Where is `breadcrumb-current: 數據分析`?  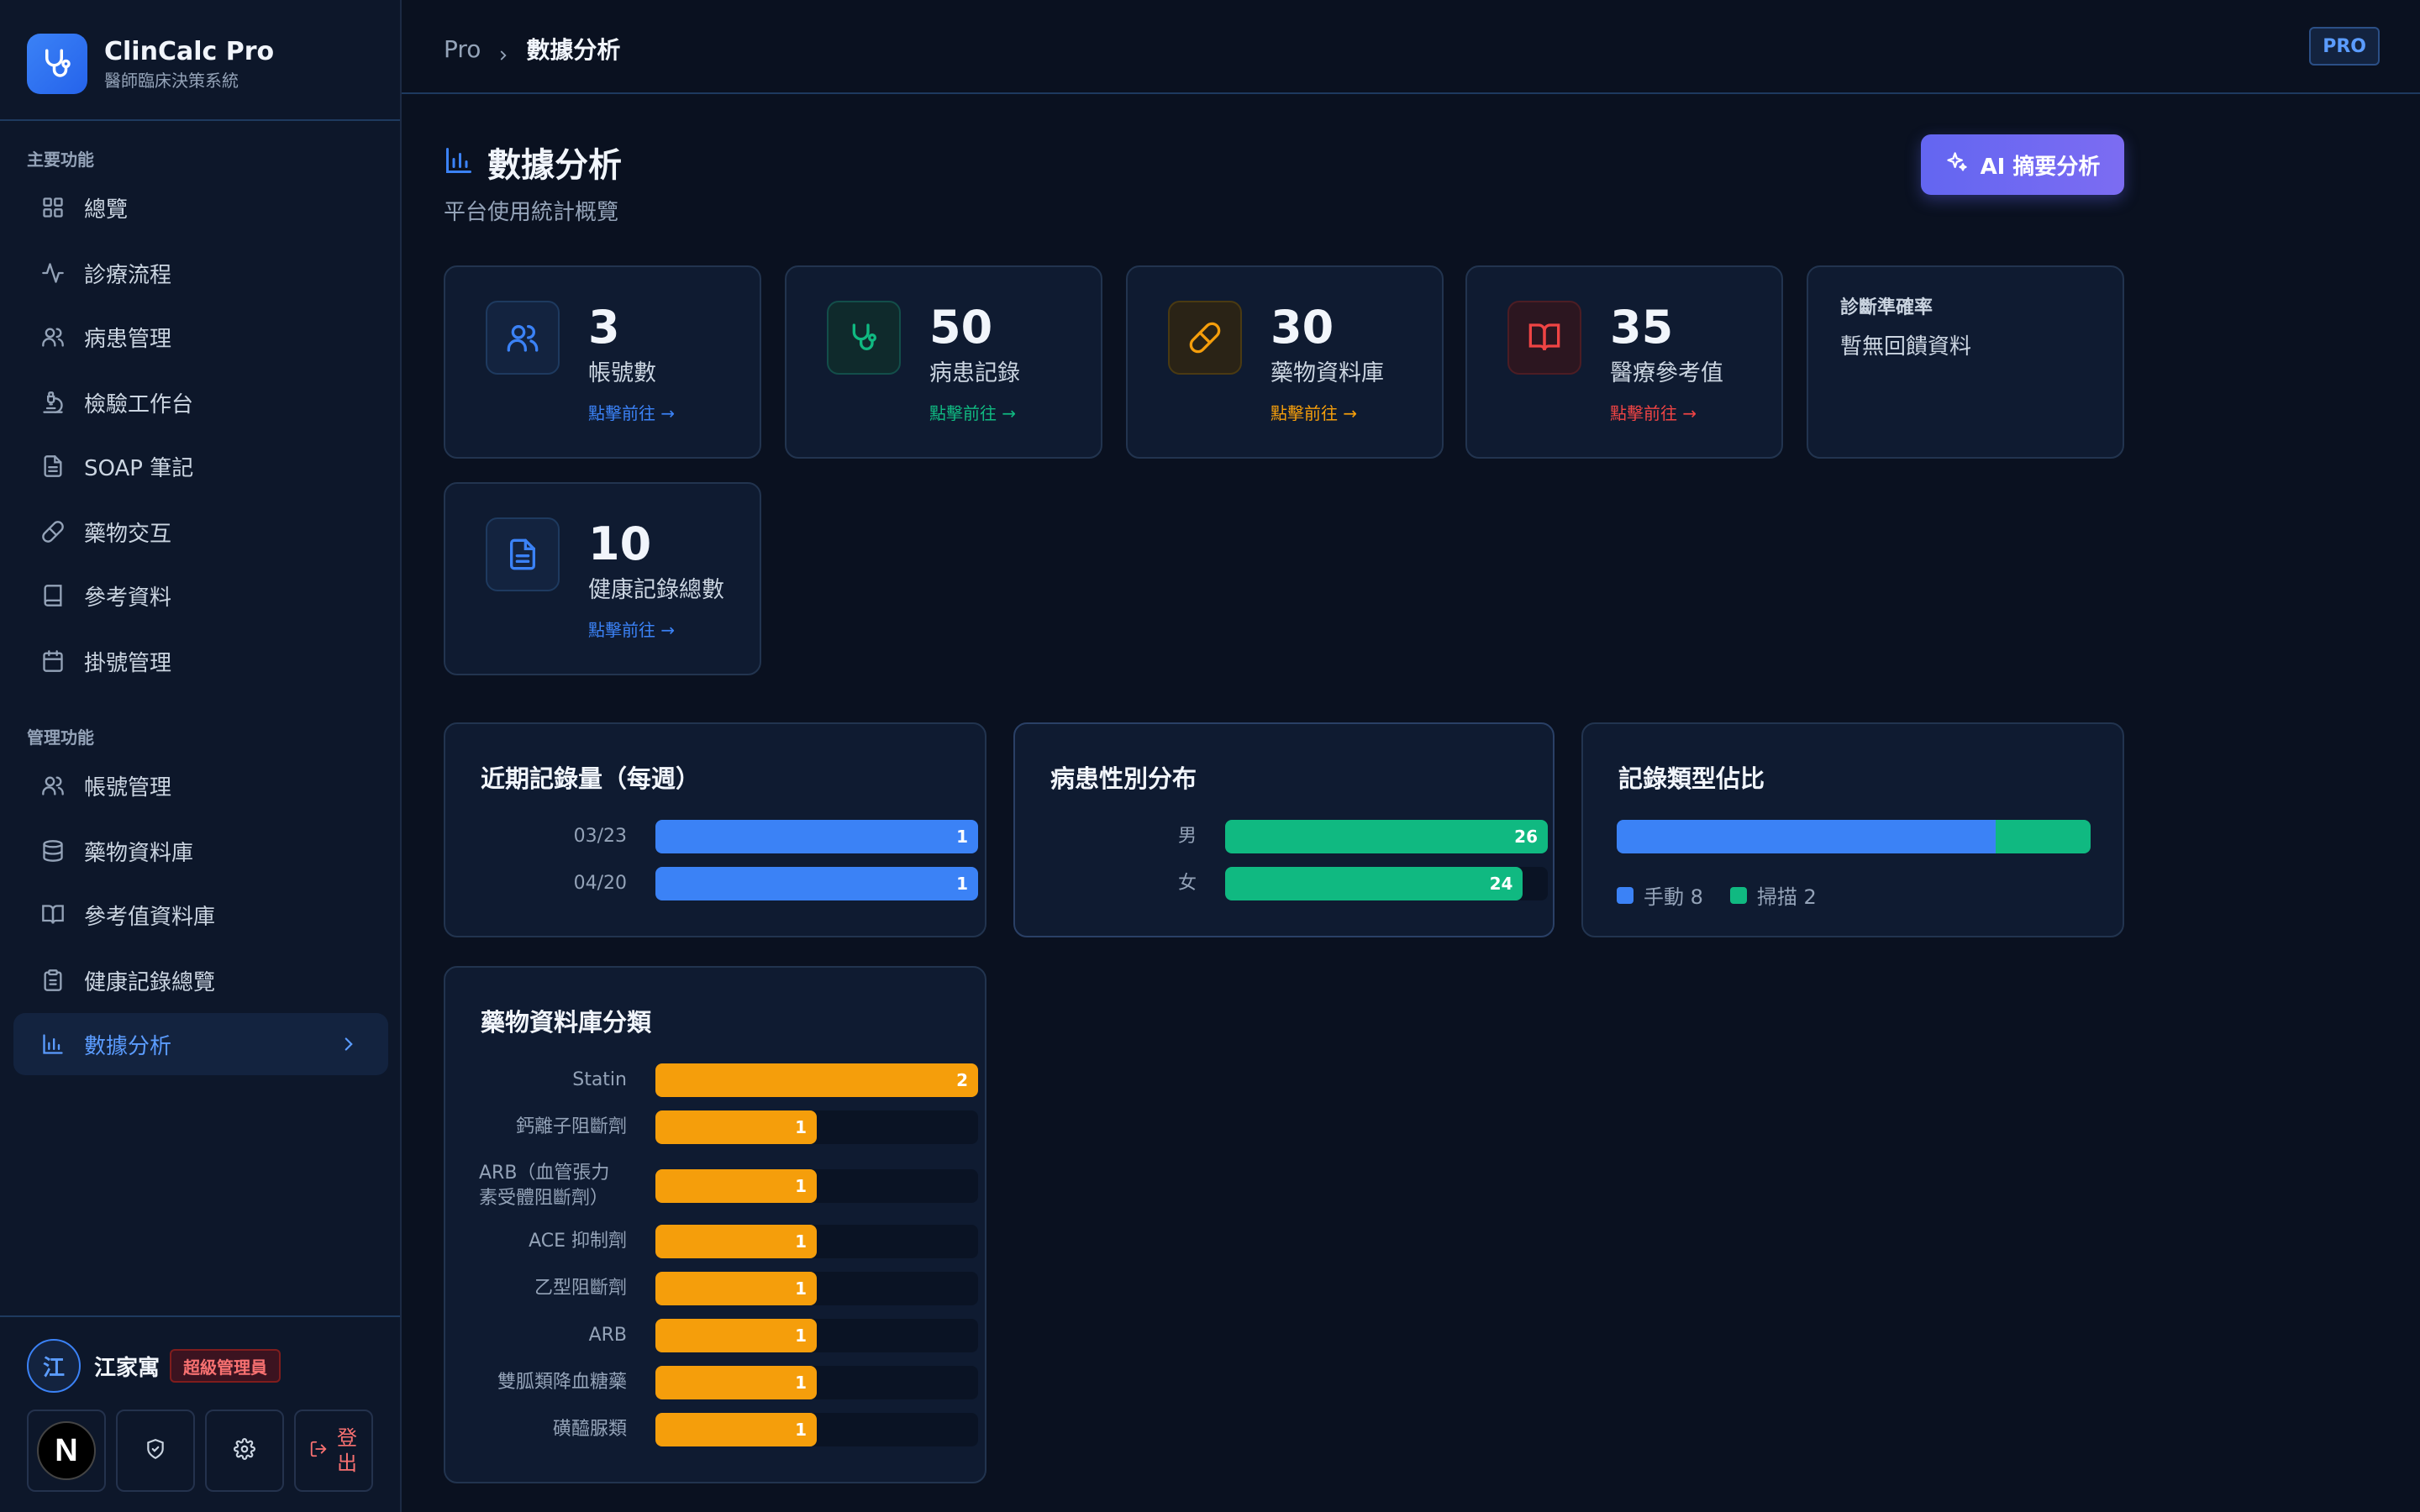 breadcrumb-current: 數據分析 is located at coordinates (573, 50).